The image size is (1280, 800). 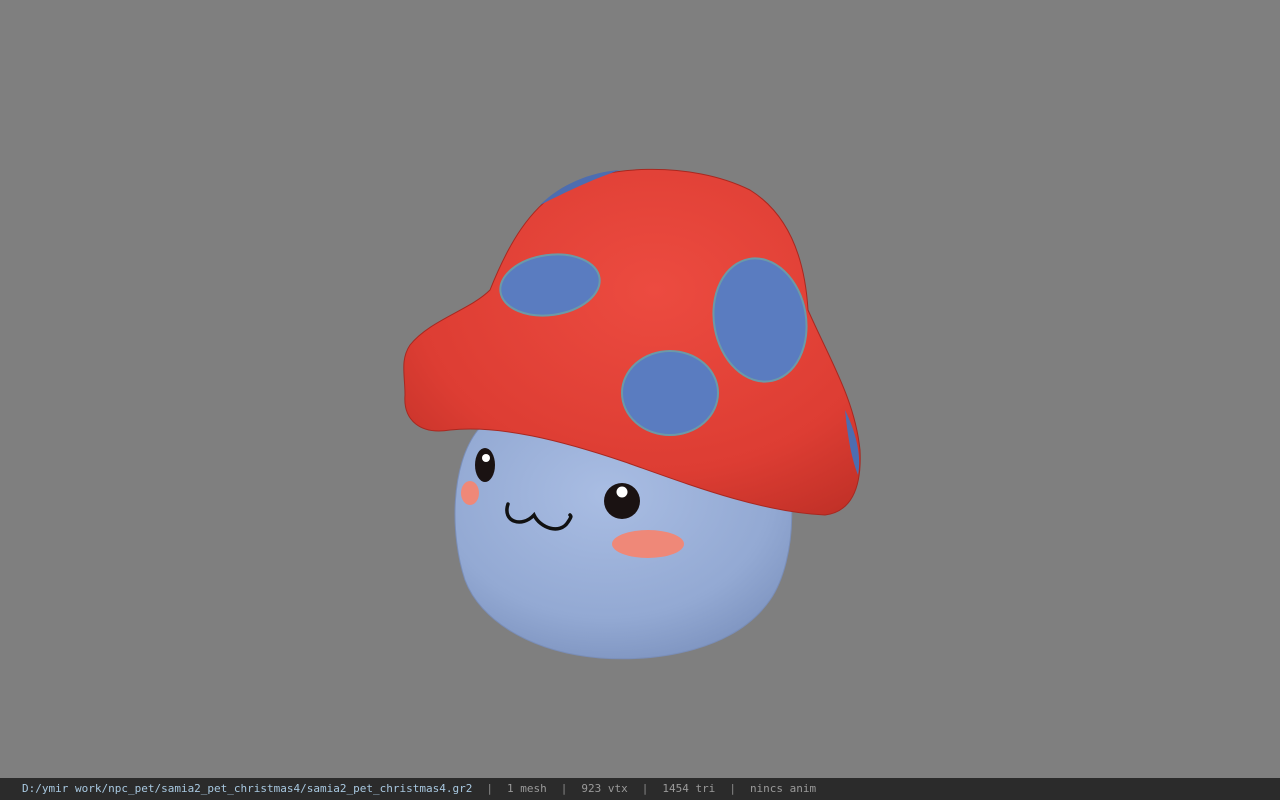 I want to click on triangle-count: 1454 tri, so click(x=689, y=788).